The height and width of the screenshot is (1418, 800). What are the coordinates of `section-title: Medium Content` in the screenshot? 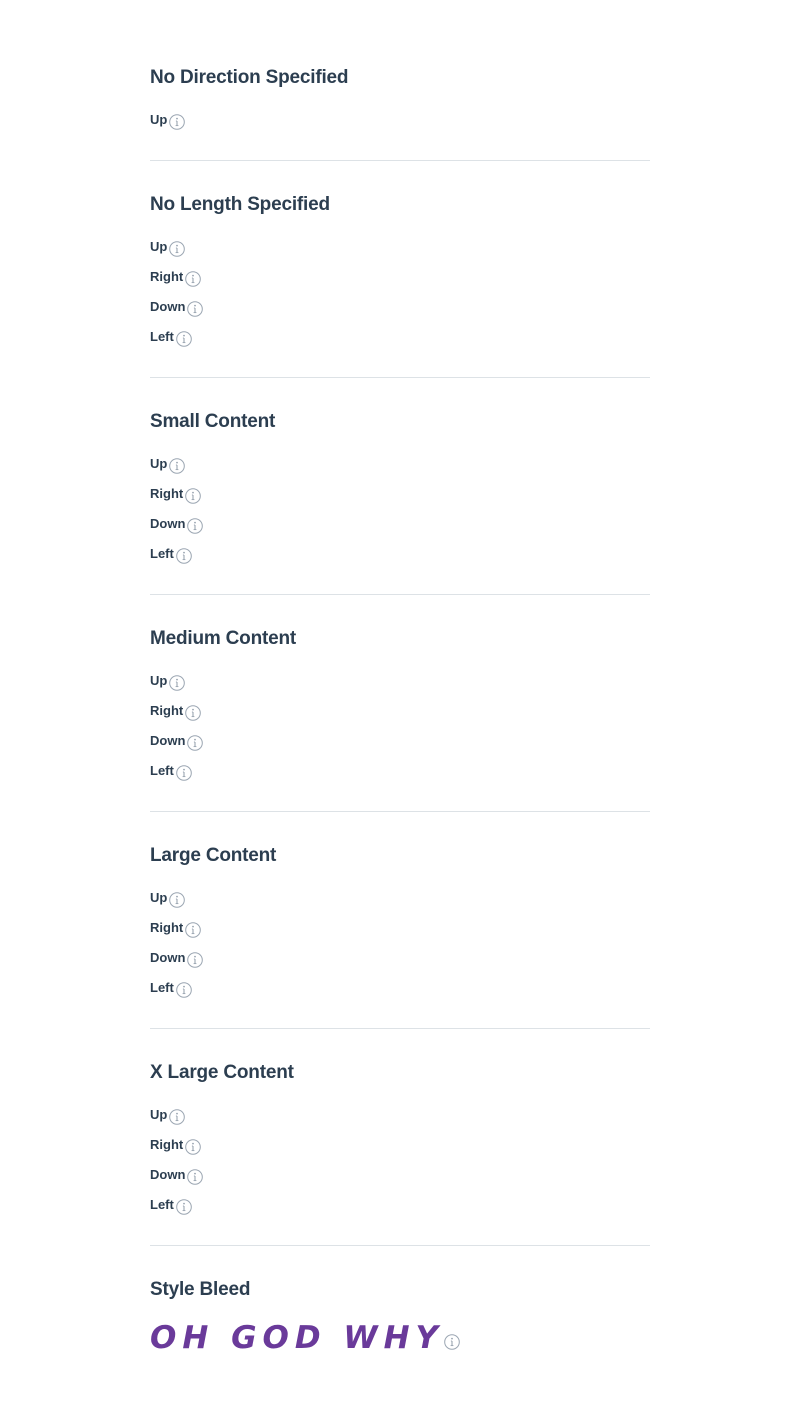 It's located at (223, 638).